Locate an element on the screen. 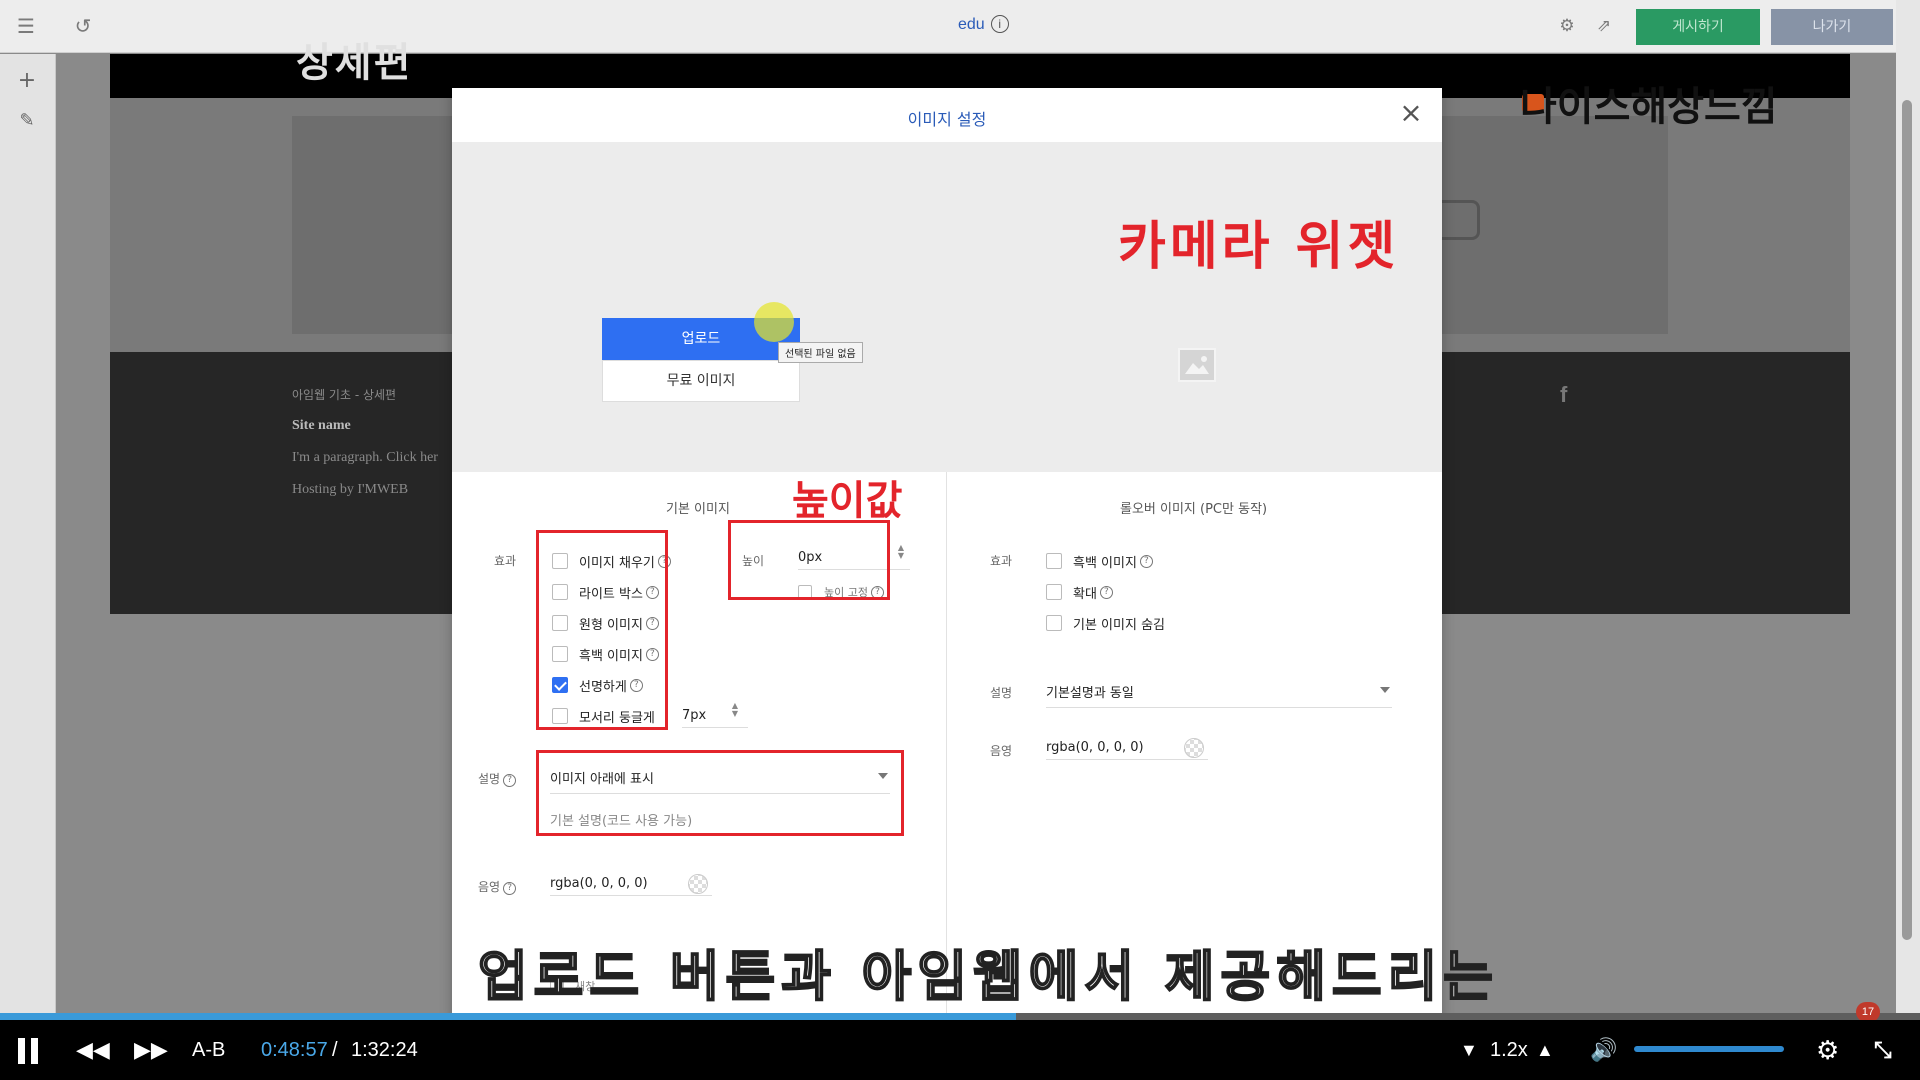  shadow-label: 음영? is located at coordinates (497, 886).